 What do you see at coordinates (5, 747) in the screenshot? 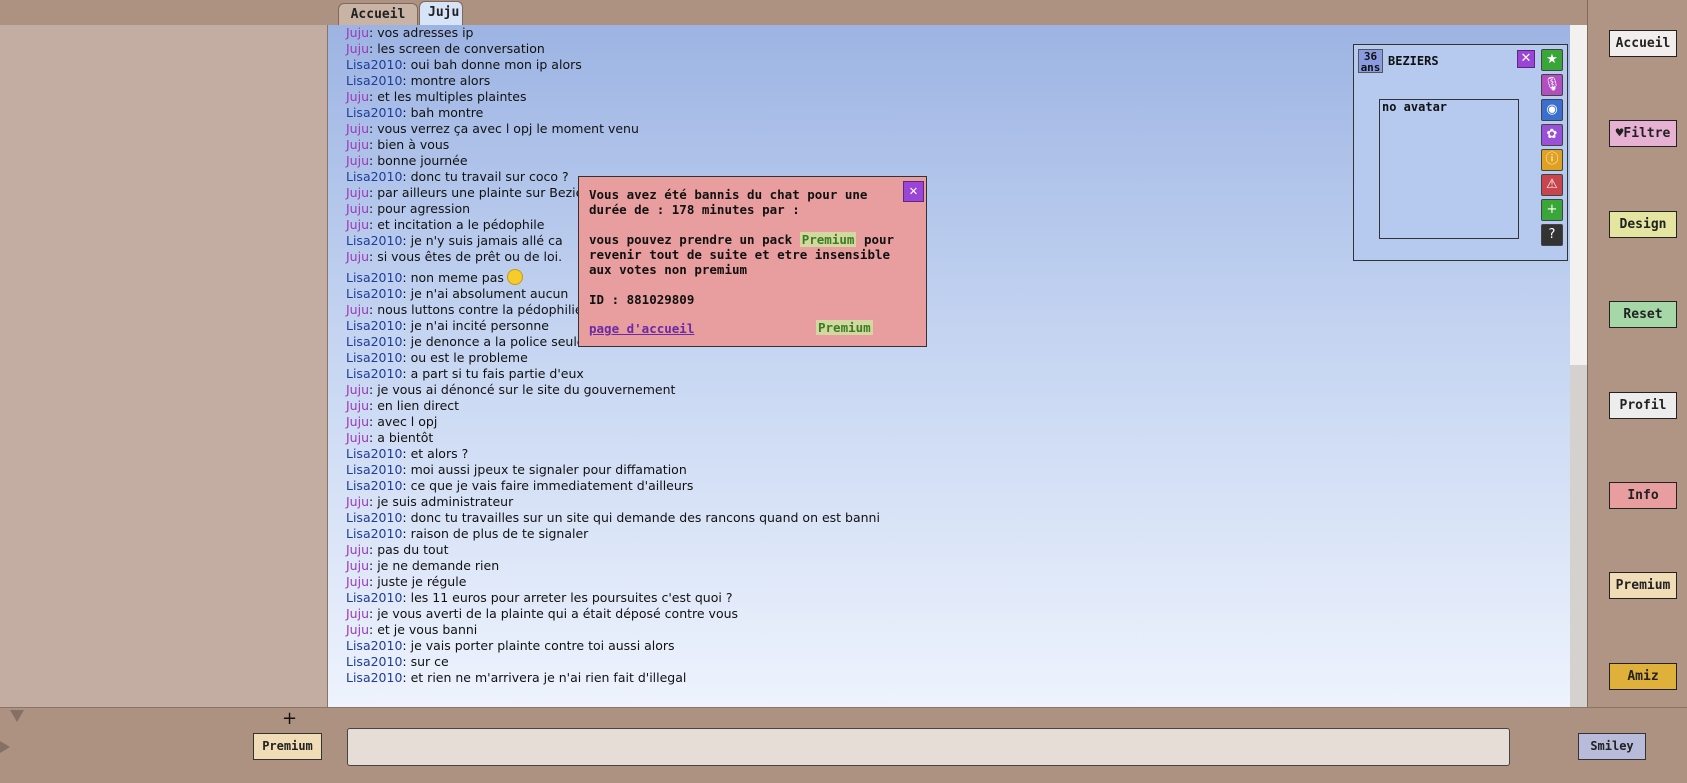
I see `expand-arrow-icon` at bounding box center [5, 747].